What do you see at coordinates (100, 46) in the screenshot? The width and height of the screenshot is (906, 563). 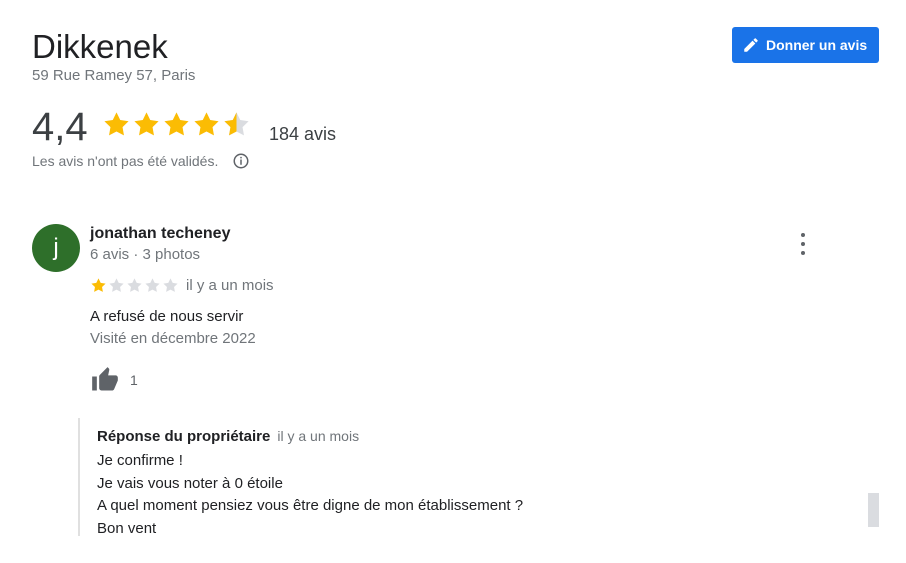 I see `place-title: Dikkenek` at bounding box center [100, 46].